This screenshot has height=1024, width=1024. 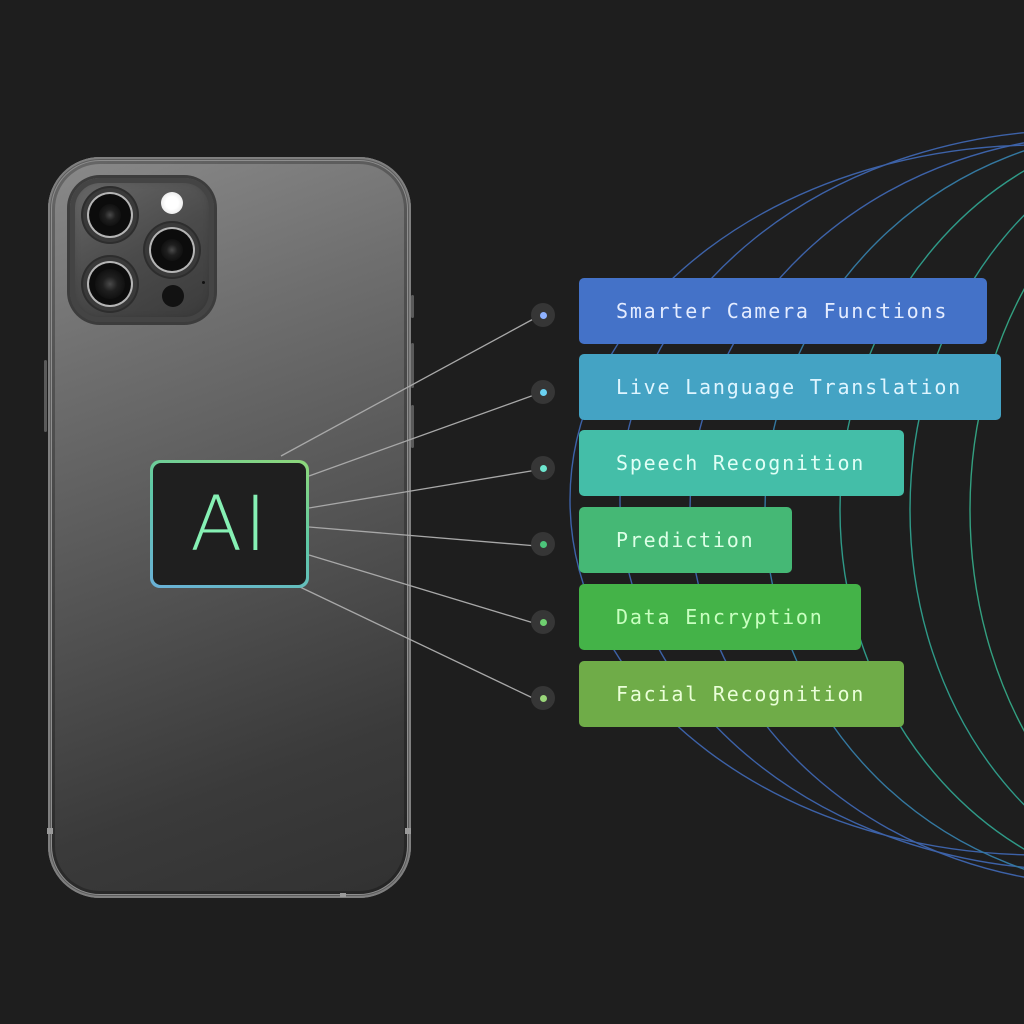 What do you see at coordinates (412, 365) in the screenshot?
I see `volume-up-button` at bounding box center [412, 365].